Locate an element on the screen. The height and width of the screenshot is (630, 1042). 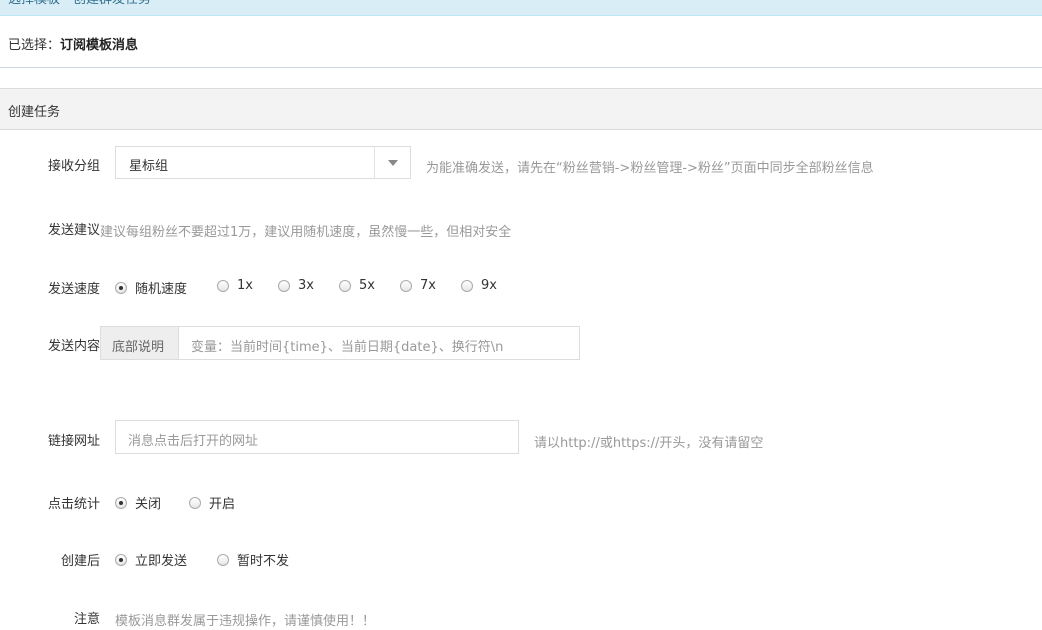
group-label: 接收分组 is located at coordinates (73, 166).